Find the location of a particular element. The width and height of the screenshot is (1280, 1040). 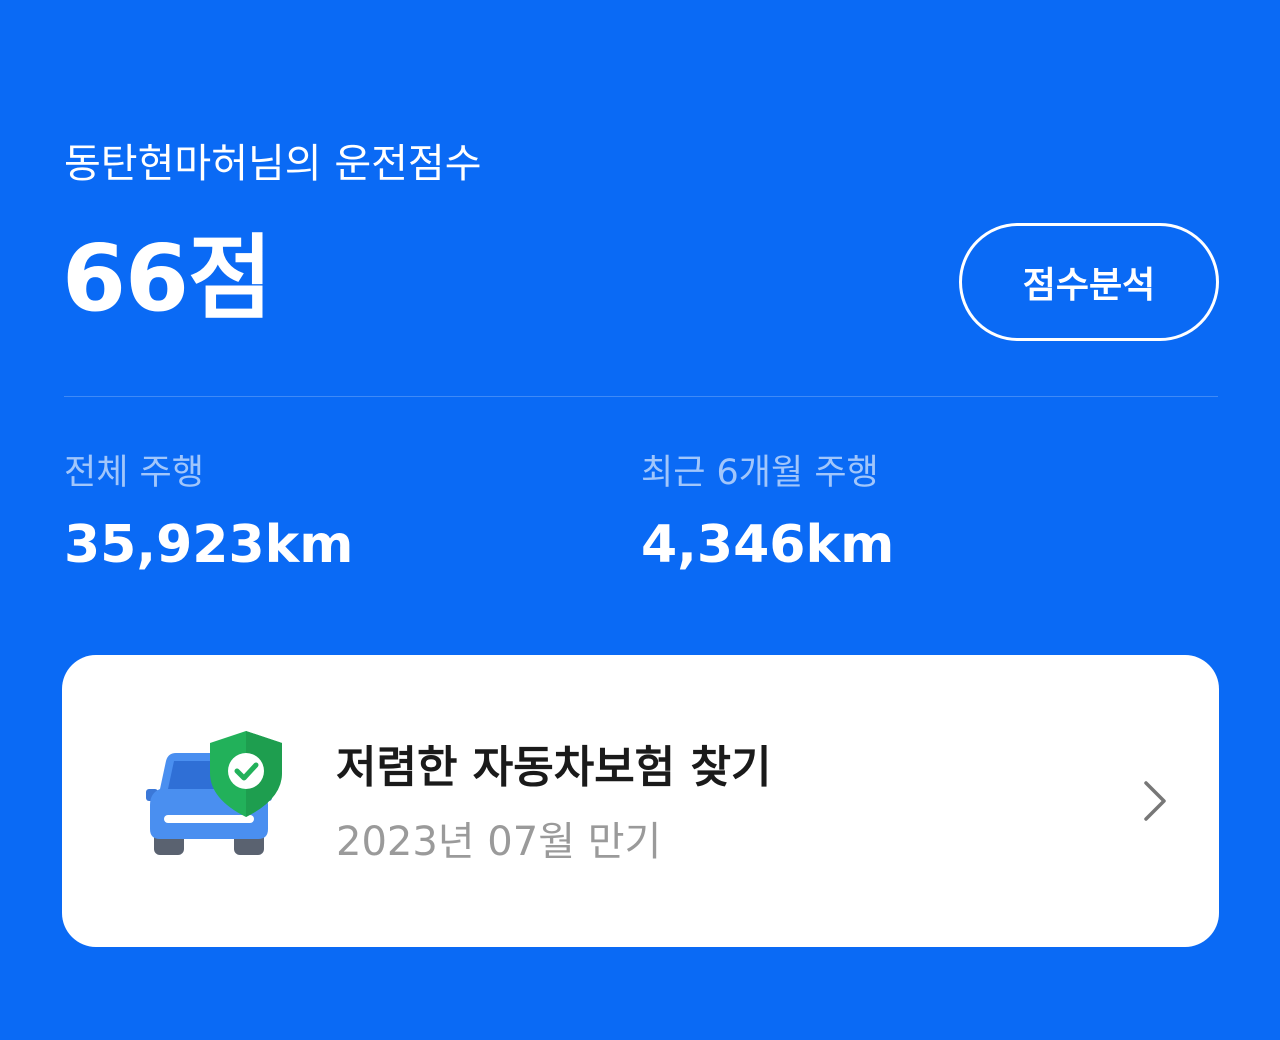

insurance-expiry-text: 2023년 07월 만기 is located at coordinates (499, 842).